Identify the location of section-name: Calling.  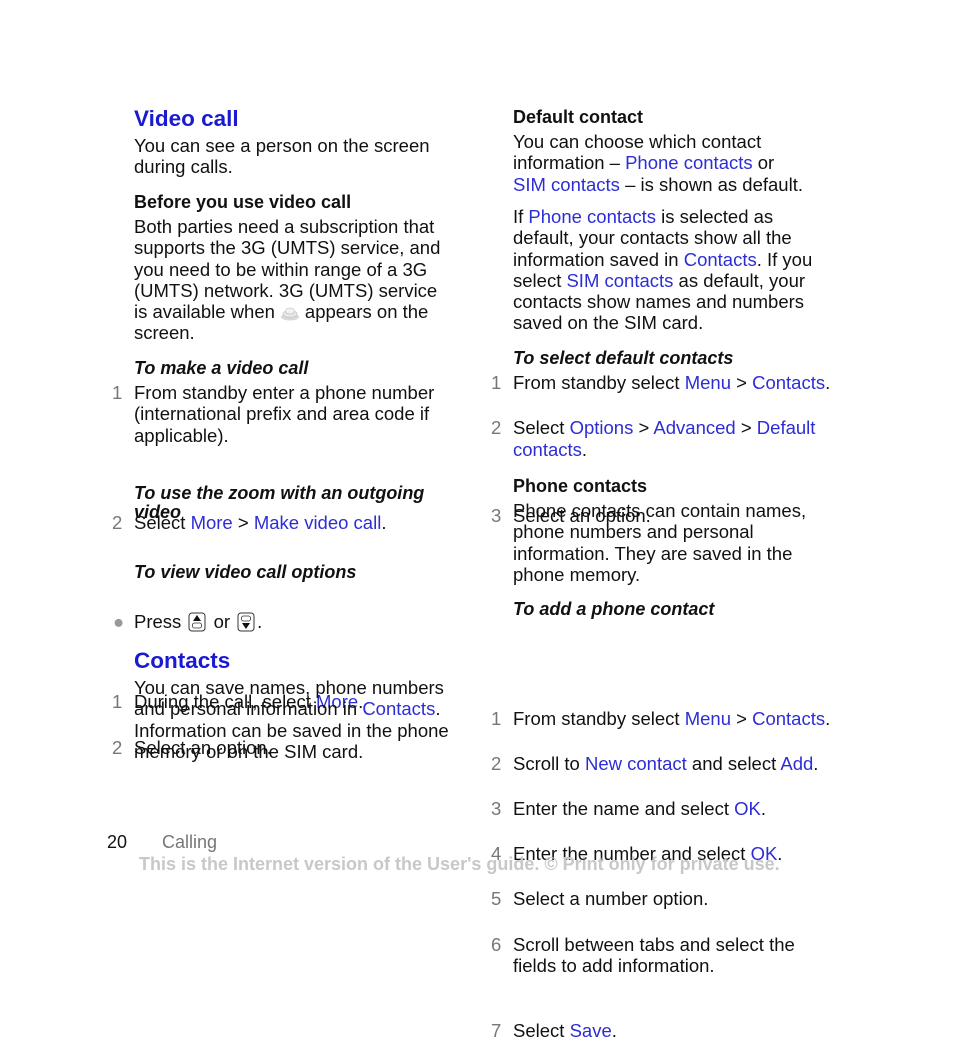
(190, 842).